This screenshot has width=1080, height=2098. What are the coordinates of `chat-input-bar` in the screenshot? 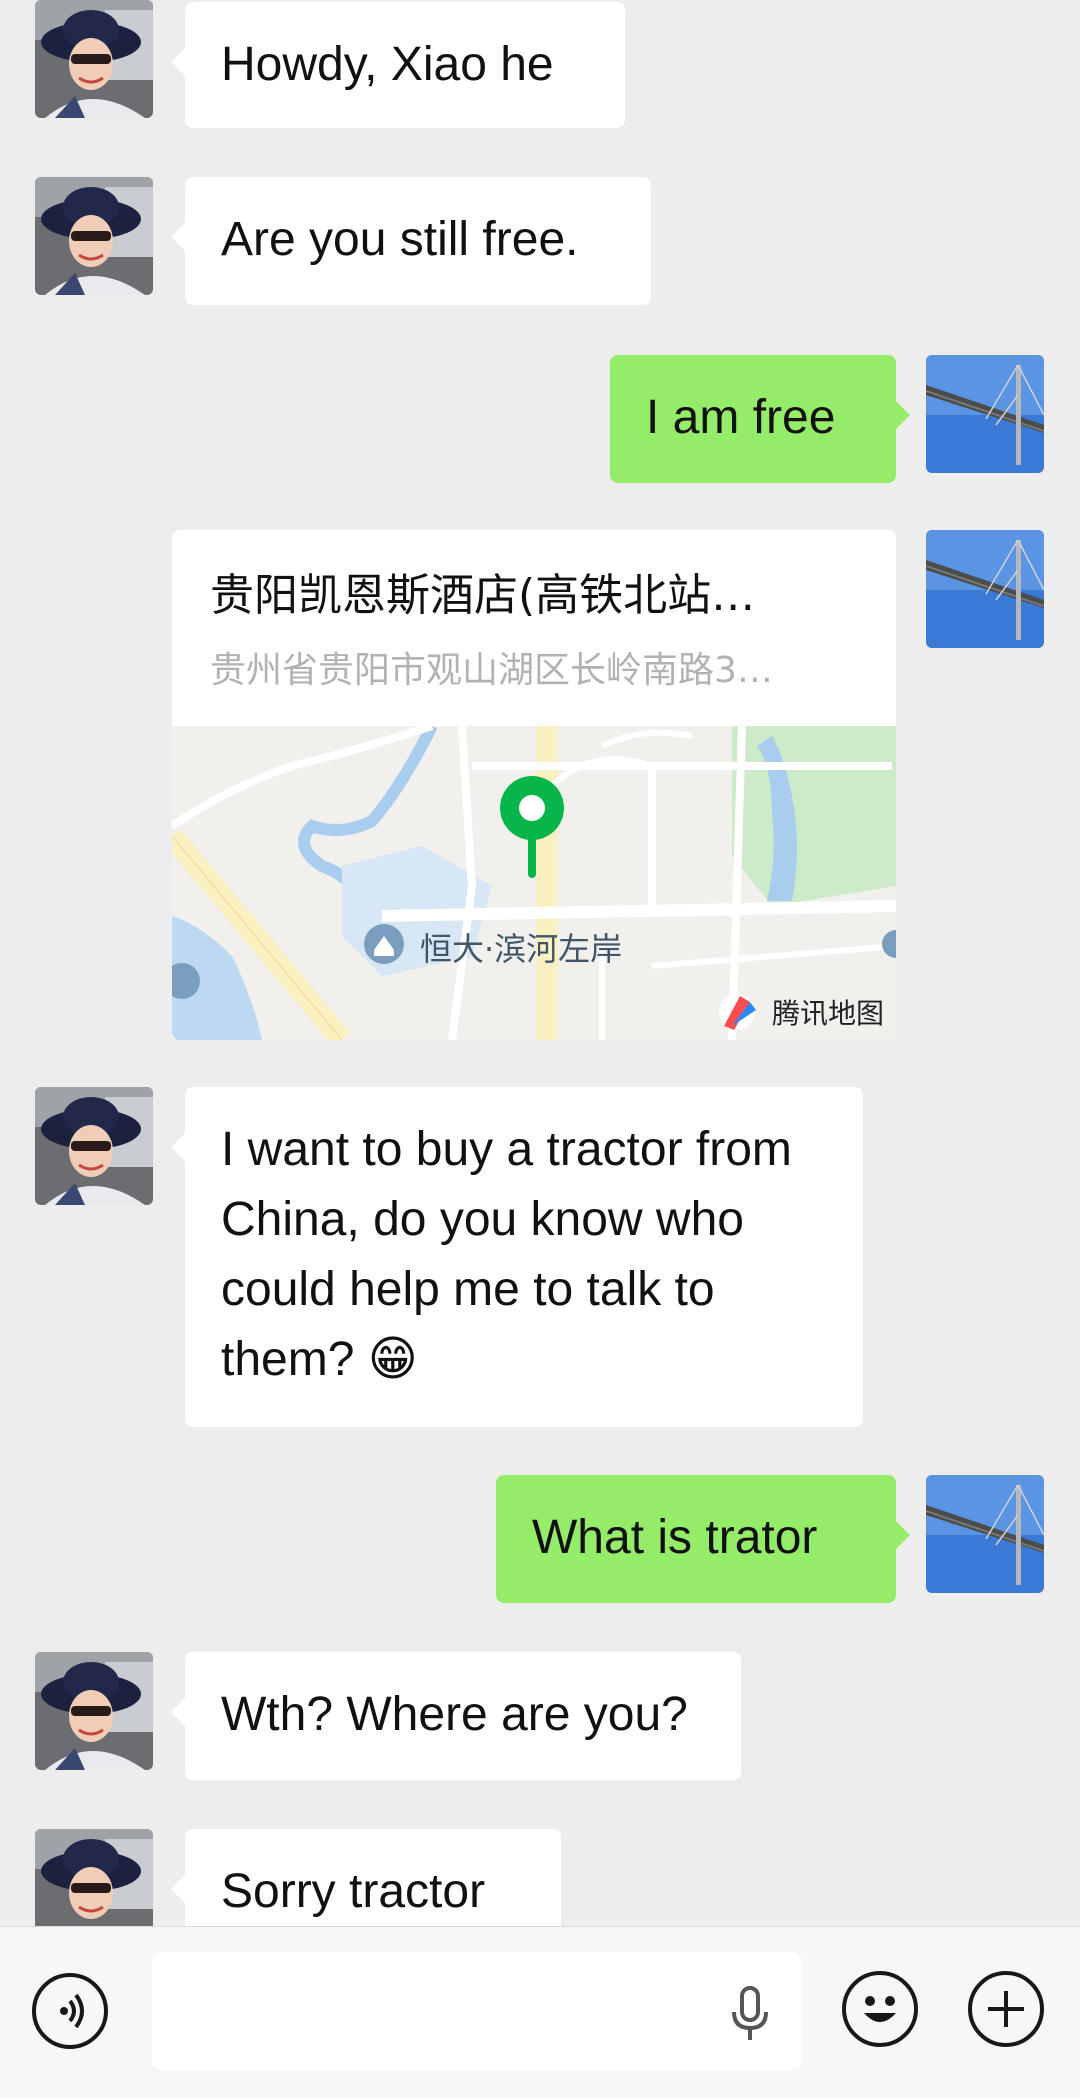 It's located at (540, 2012).